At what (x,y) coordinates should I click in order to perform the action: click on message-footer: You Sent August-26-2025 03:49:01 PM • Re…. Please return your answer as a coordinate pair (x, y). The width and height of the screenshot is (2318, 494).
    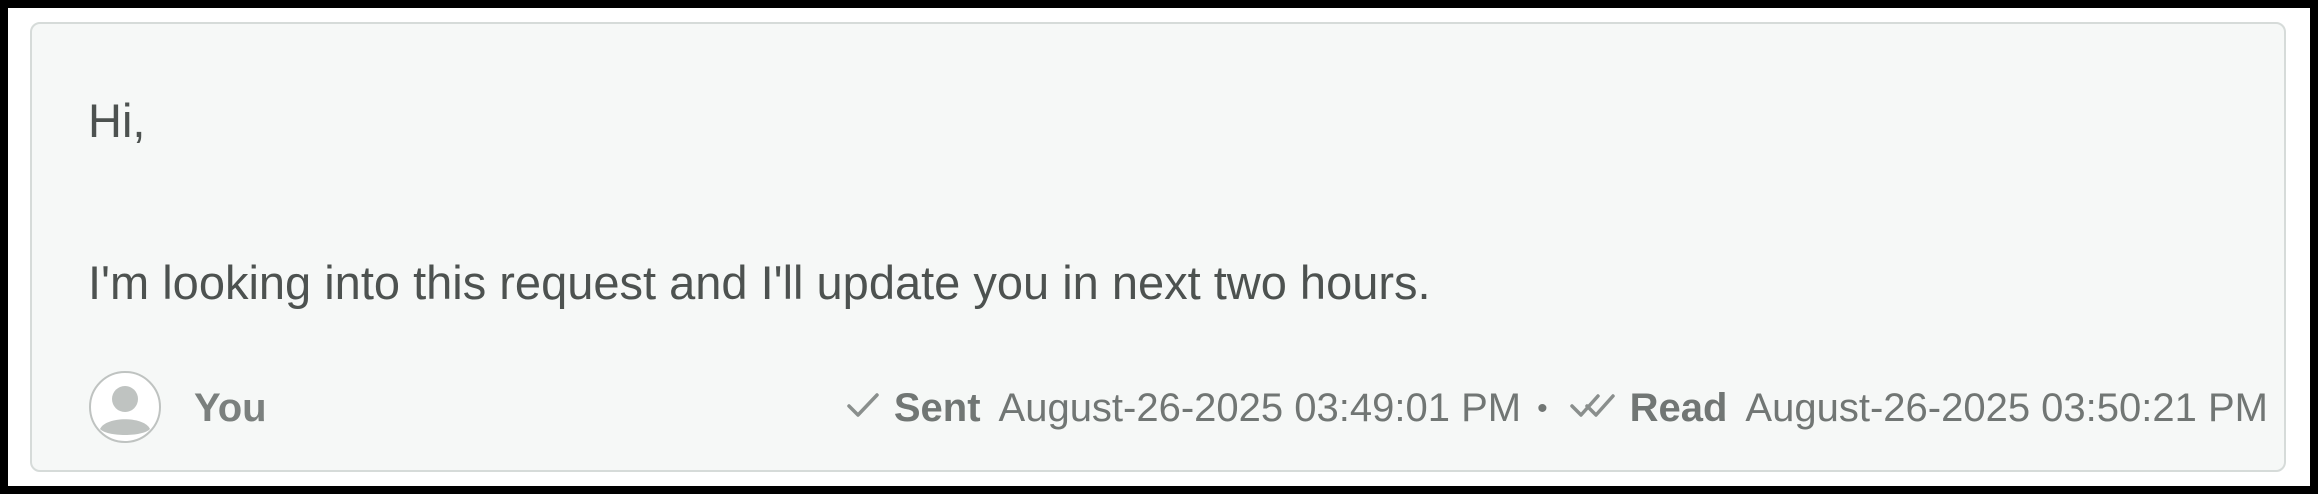
    Looking at the image, I should click on (1178, 407).